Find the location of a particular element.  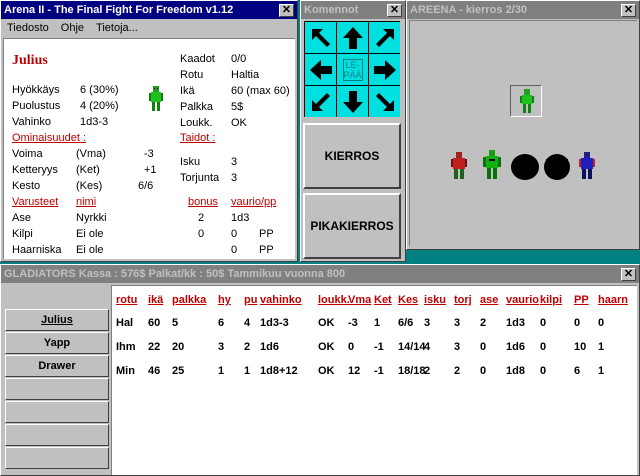

move-down-button is located at coordinates (352, 101).